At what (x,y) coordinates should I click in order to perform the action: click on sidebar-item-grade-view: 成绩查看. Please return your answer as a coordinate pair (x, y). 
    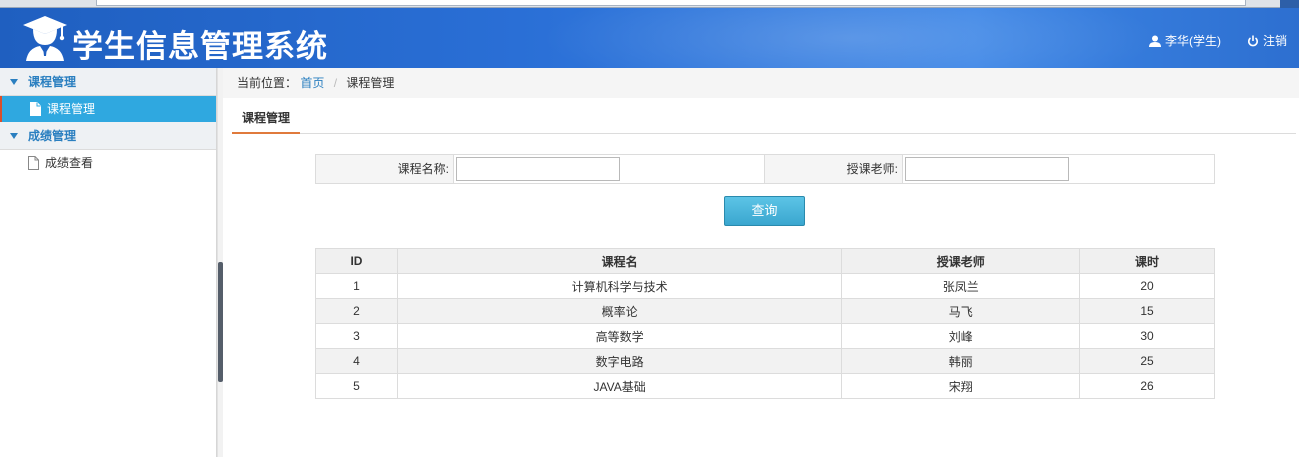
    Looking at the image, I should click on (108, 163).